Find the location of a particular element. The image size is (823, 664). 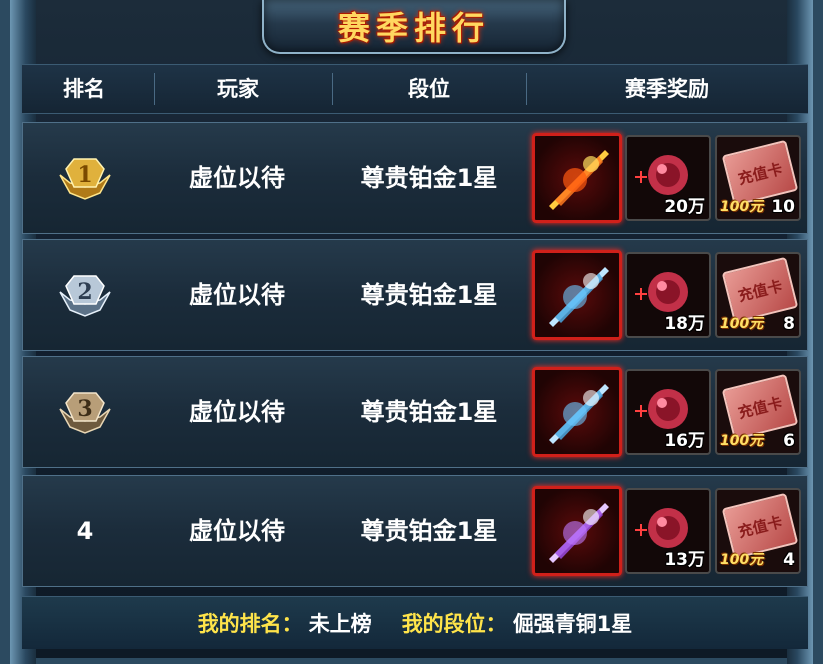

my-rank-value: 未上榜 is located at coordinates (340, 624).